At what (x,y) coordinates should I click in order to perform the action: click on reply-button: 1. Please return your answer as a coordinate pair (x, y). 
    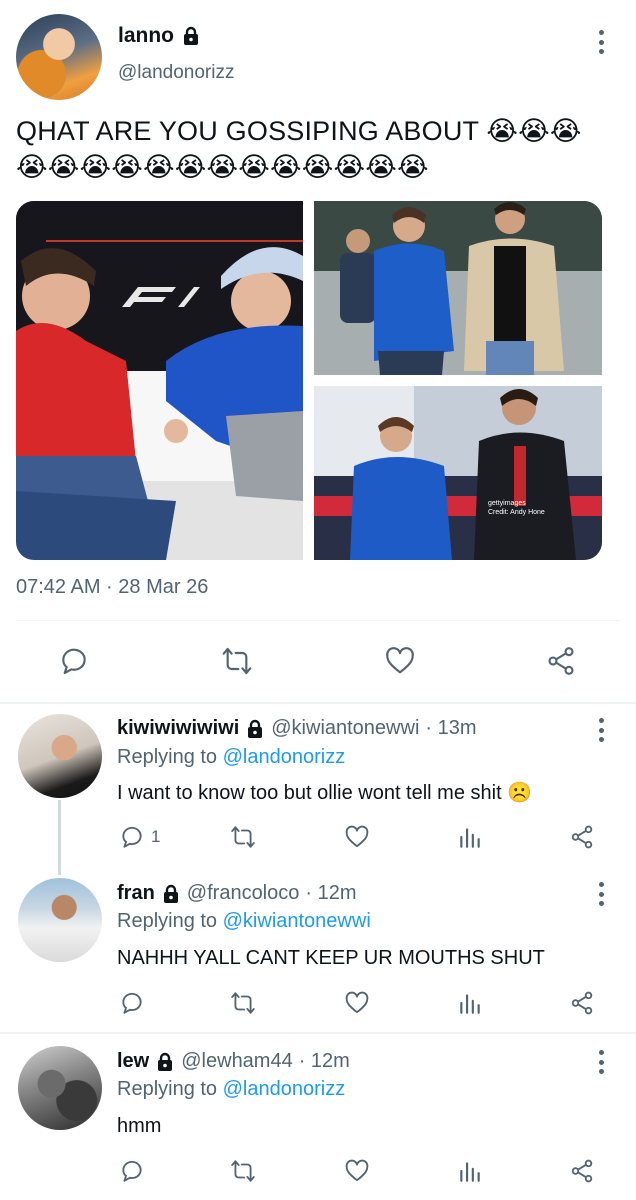
    Looking at the image, I should click on (139, 837).